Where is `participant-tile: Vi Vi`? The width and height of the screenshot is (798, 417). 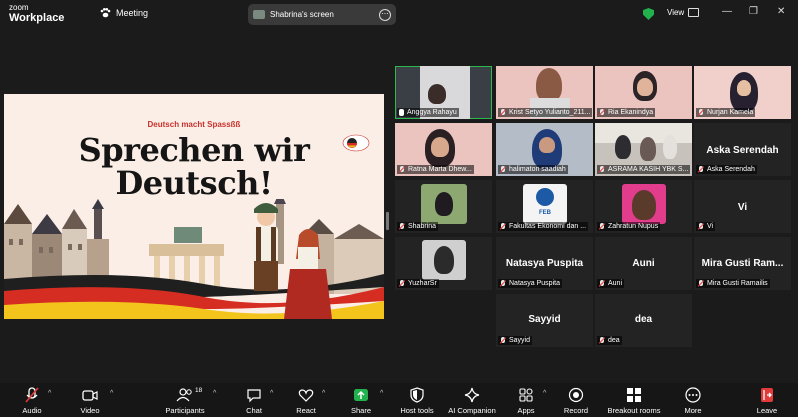 participant-tile: Vi Vi is located at coordinates (742, 206).